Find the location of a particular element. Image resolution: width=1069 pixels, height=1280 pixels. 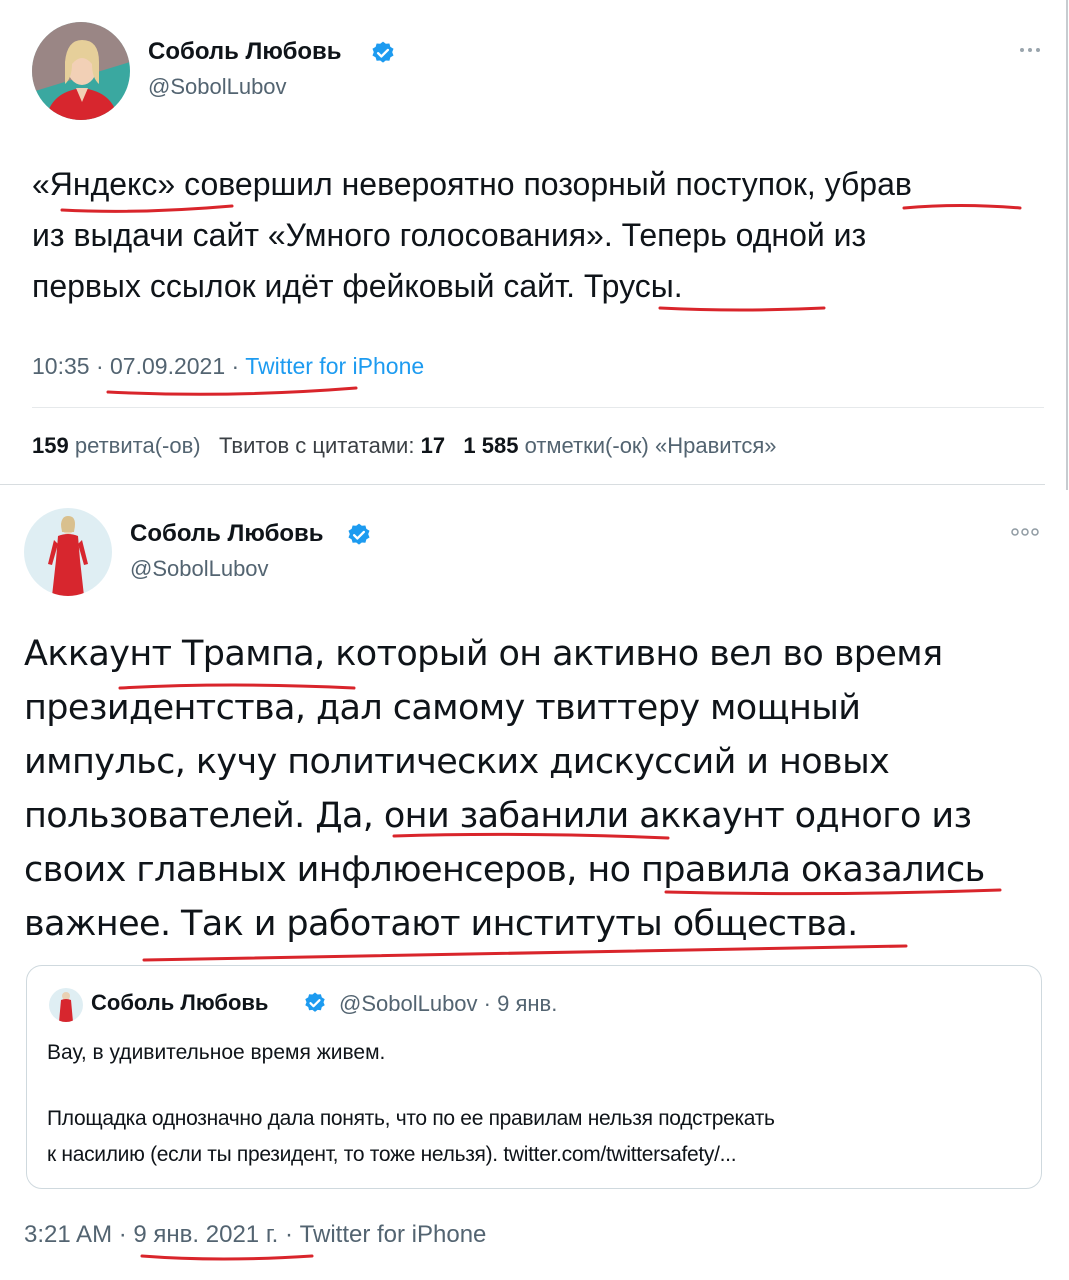

quoted-avatar is located at coordinates (66, 1005).